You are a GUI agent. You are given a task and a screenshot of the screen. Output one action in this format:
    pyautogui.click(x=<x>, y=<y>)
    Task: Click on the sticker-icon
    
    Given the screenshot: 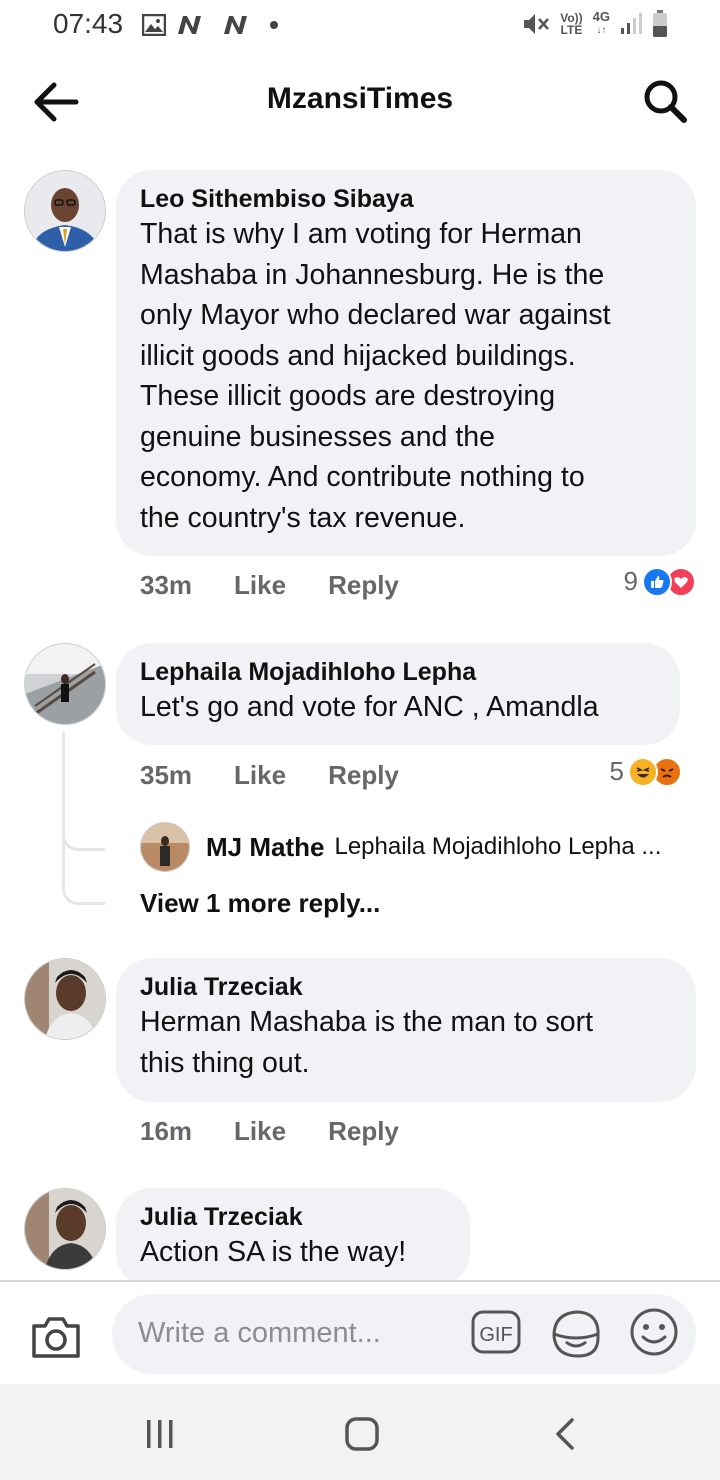 What is the action you would take?
    pyautogui.click(x=576, y=1334)
    